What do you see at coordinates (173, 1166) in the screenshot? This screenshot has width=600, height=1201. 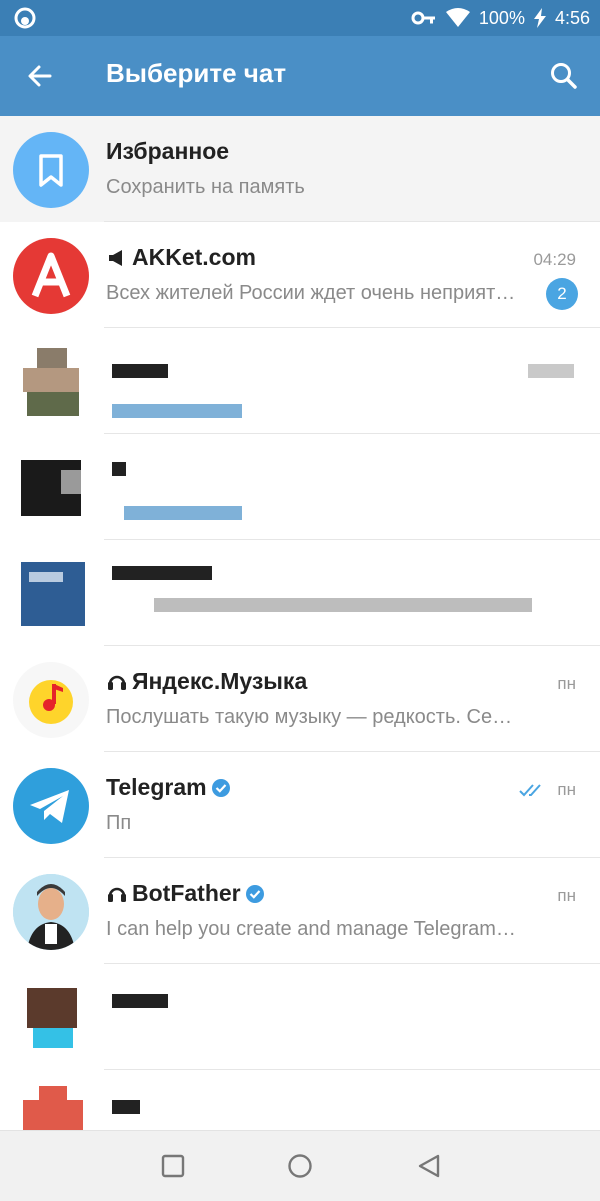 I see `recent-apps-icon` at bounding box center [173, 1166].